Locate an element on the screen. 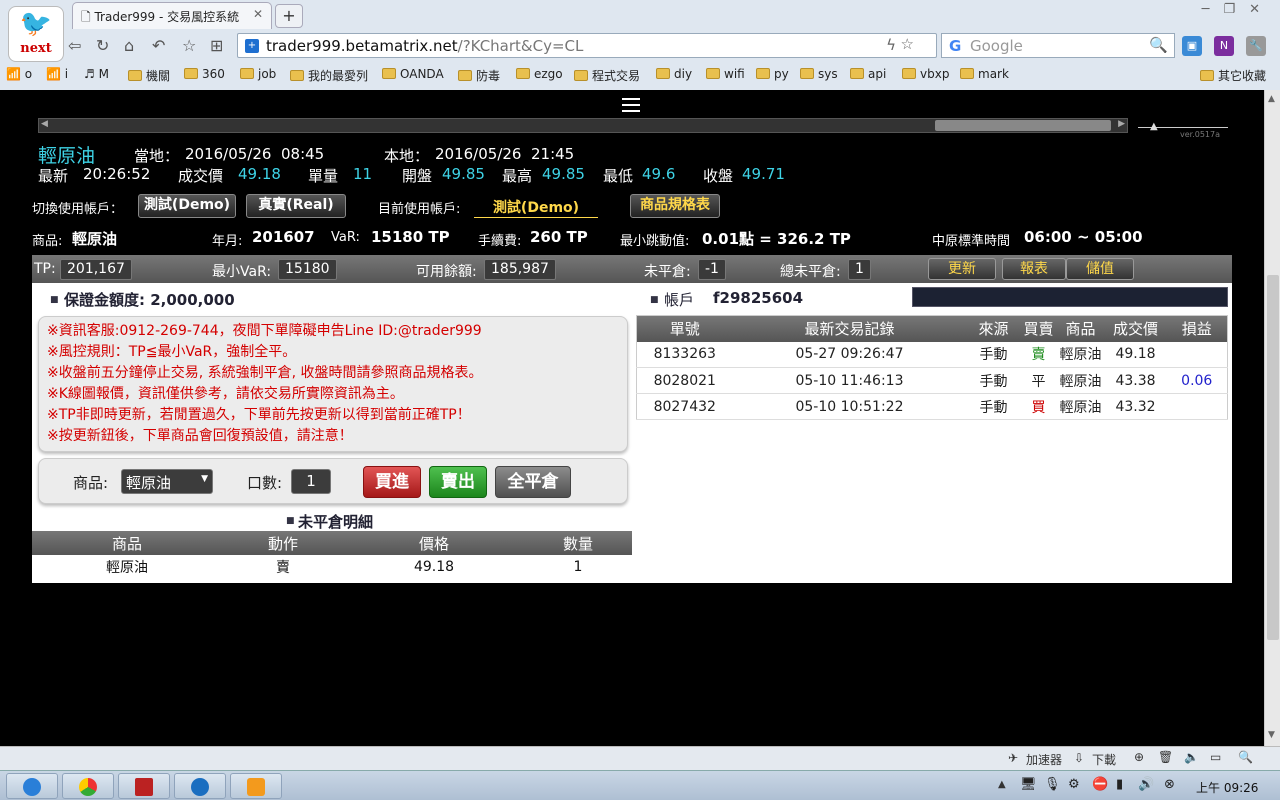  bookmark-folder: wifi is located at coordinates (725, 74).